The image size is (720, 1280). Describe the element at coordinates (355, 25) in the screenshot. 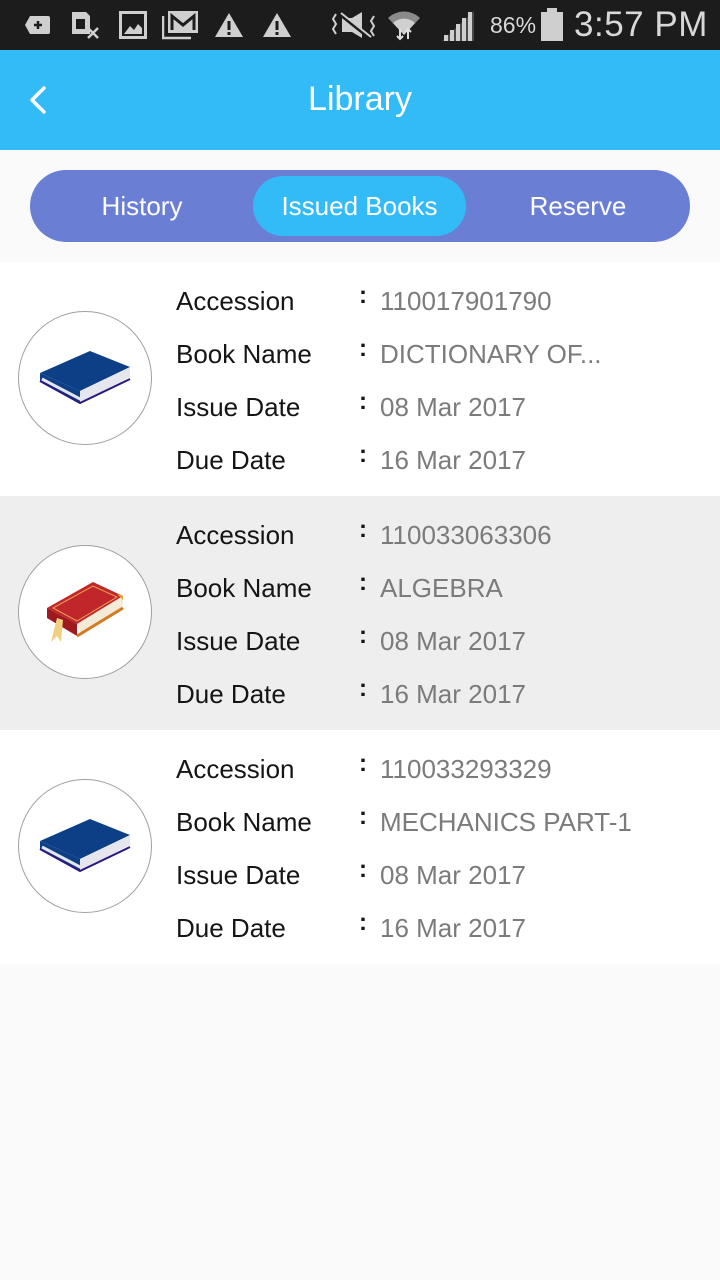

I see `vibrate-mute-icon` at that location.